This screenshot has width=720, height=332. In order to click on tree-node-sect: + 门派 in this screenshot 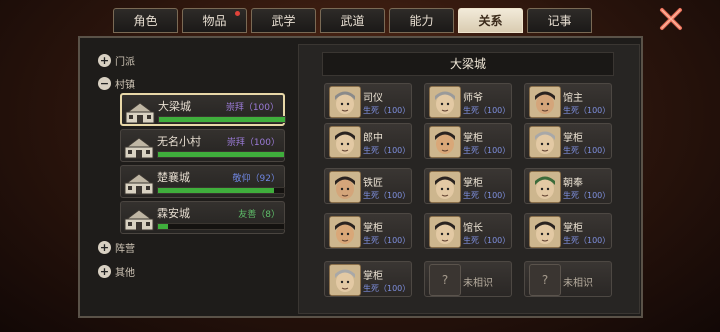, I will do `click(116, 60)`.